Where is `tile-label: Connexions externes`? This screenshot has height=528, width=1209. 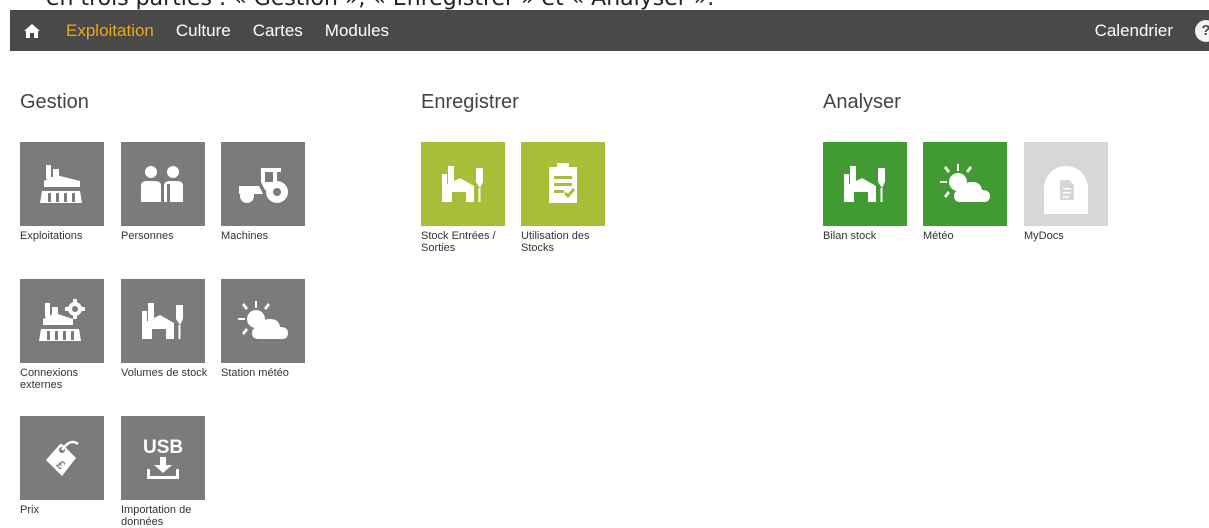 tile-label: Connexions externes is located at coordinates (49, 379).